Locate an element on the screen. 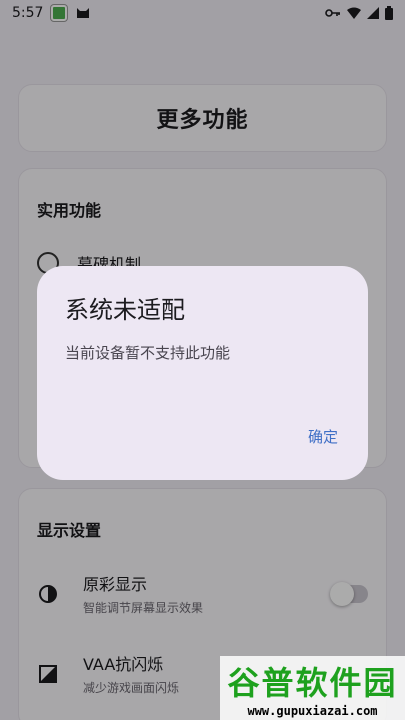 This screenshot has width=405, height=720. watermark-url: www.gupuxiazai.com is located at coordinates (312, 711).